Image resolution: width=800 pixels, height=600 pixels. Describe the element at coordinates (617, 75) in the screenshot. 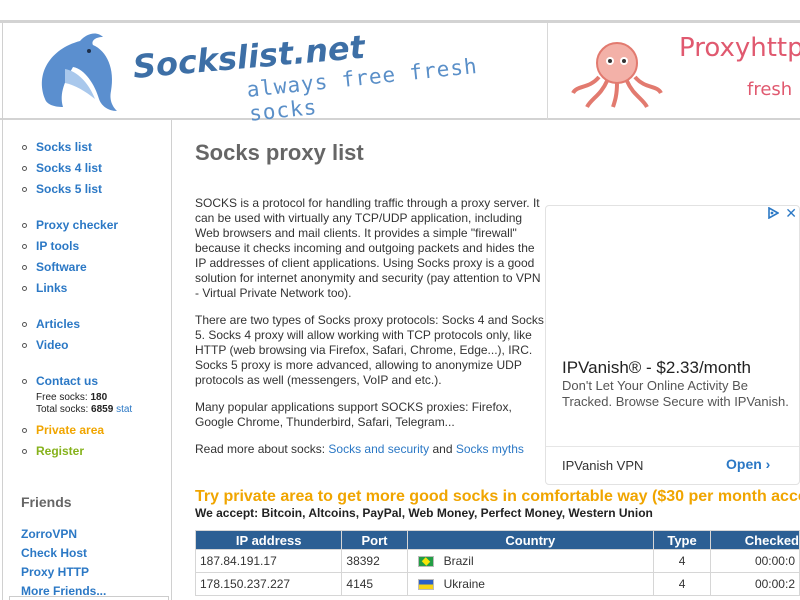

I see `octopus-icon` at that location.